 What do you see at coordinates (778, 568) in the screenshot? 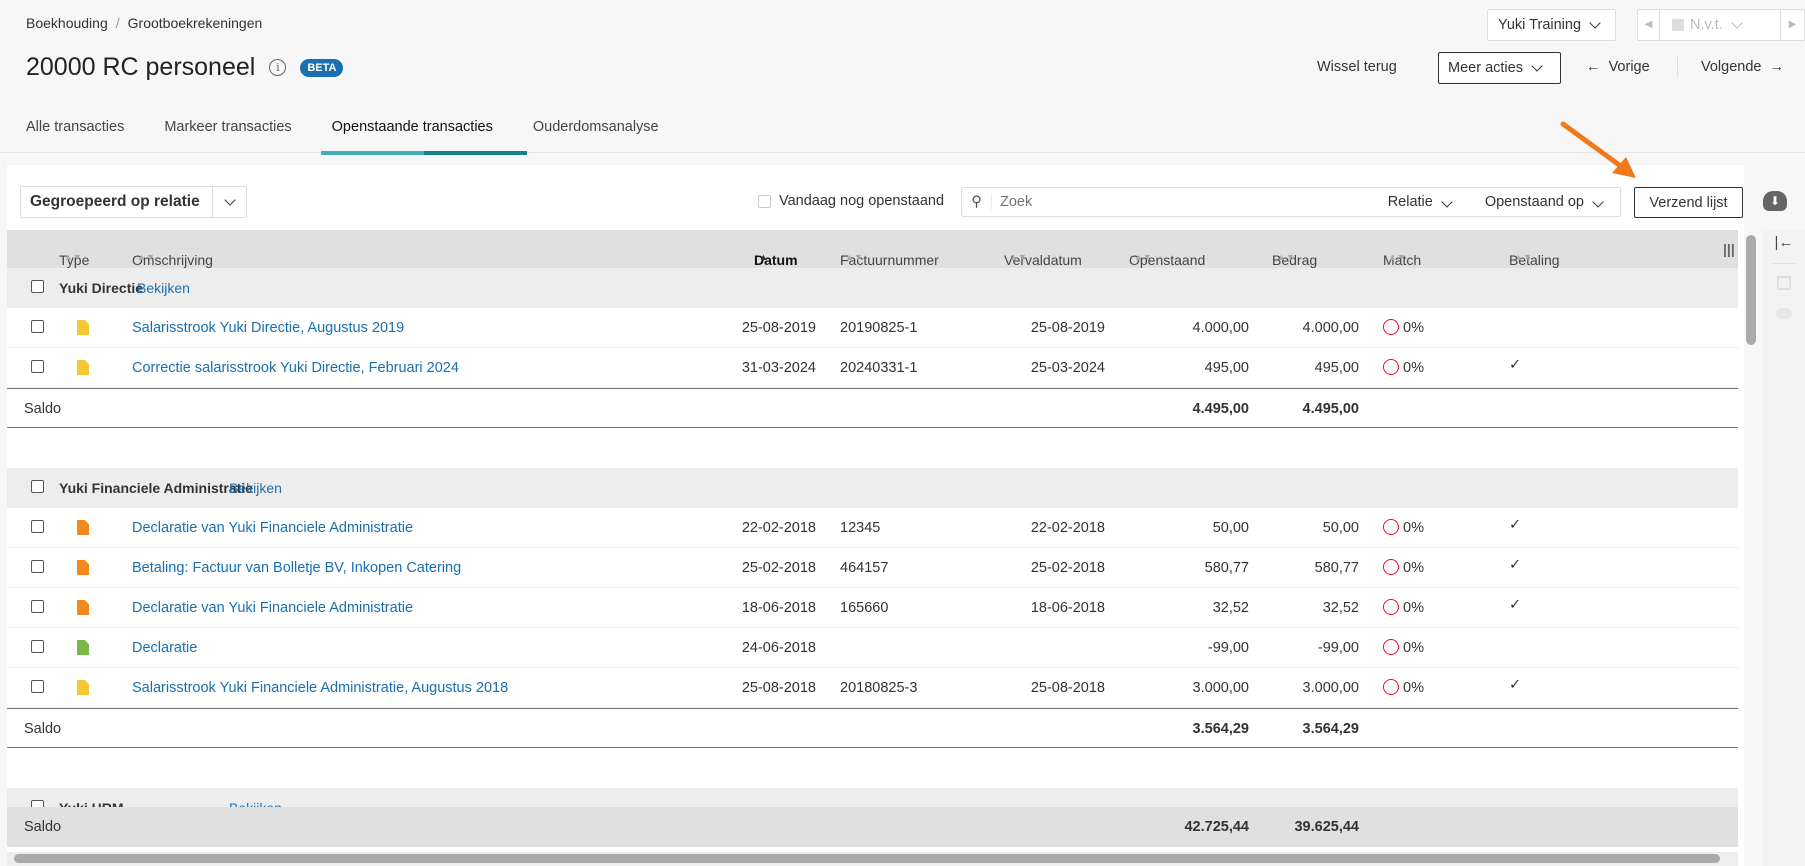
I see `date-cell: 25-02-2018` at bounding box center [778, 568].